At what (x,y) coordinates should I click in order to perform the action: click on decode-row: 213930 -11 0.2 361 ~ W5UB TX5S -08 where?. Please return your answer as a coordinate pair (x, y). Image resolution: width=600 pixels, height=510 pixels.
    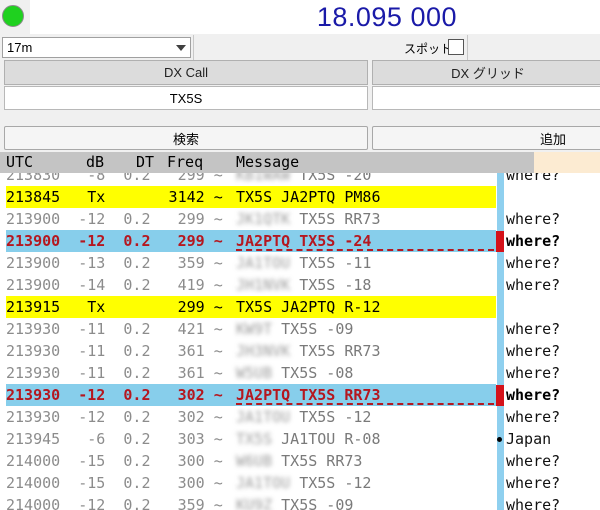
    Looking at the image, I should click on (300, 373).